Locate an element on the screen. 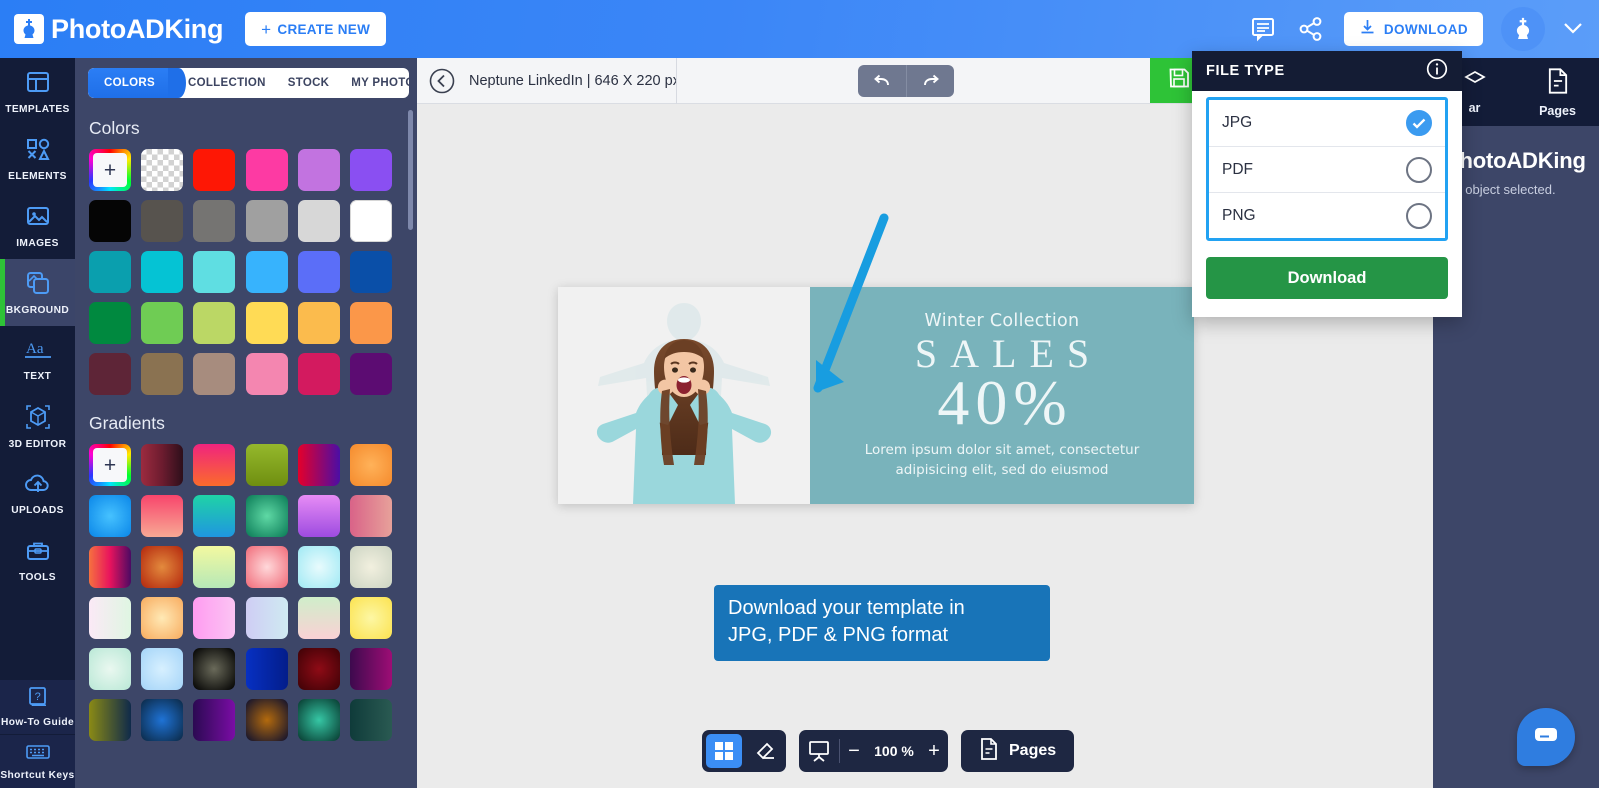 Image resolution: width=1599 pixels, height=788 pixels. sidebar-item-bkground: BKGROUND is located at coordinates (37, 292).